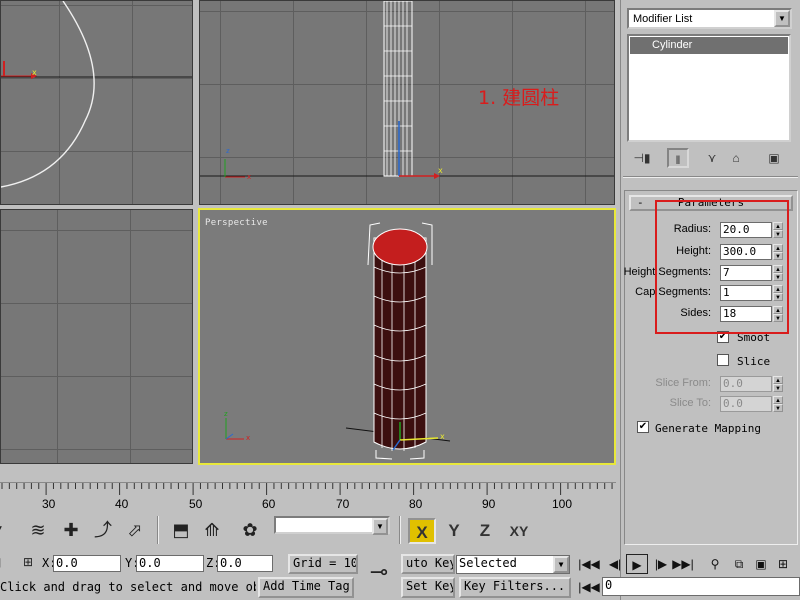 The image size is (800, 600). Describe the element at coordinates (310, 473) in the screenshot. I see `viewport-gap` at that location.